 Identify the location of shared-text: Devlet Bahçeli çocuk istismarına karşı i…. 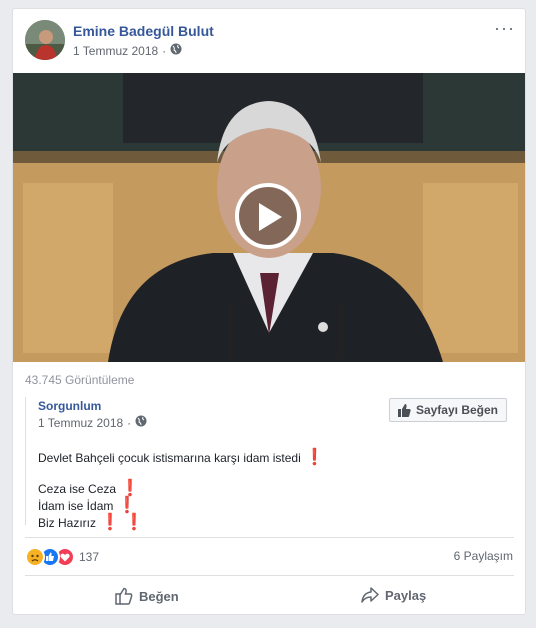
(169, 458).